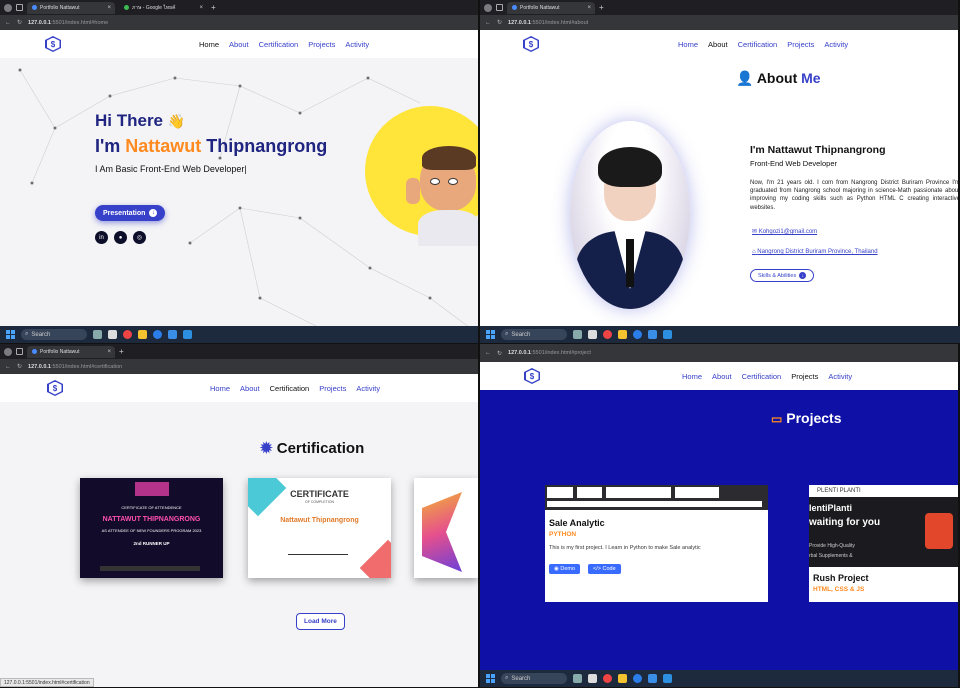  Describe the element at coordinates (548, 23) in the screenshot. I see `url-field: 127.0.0.1:5501/index.html#about` at that location.